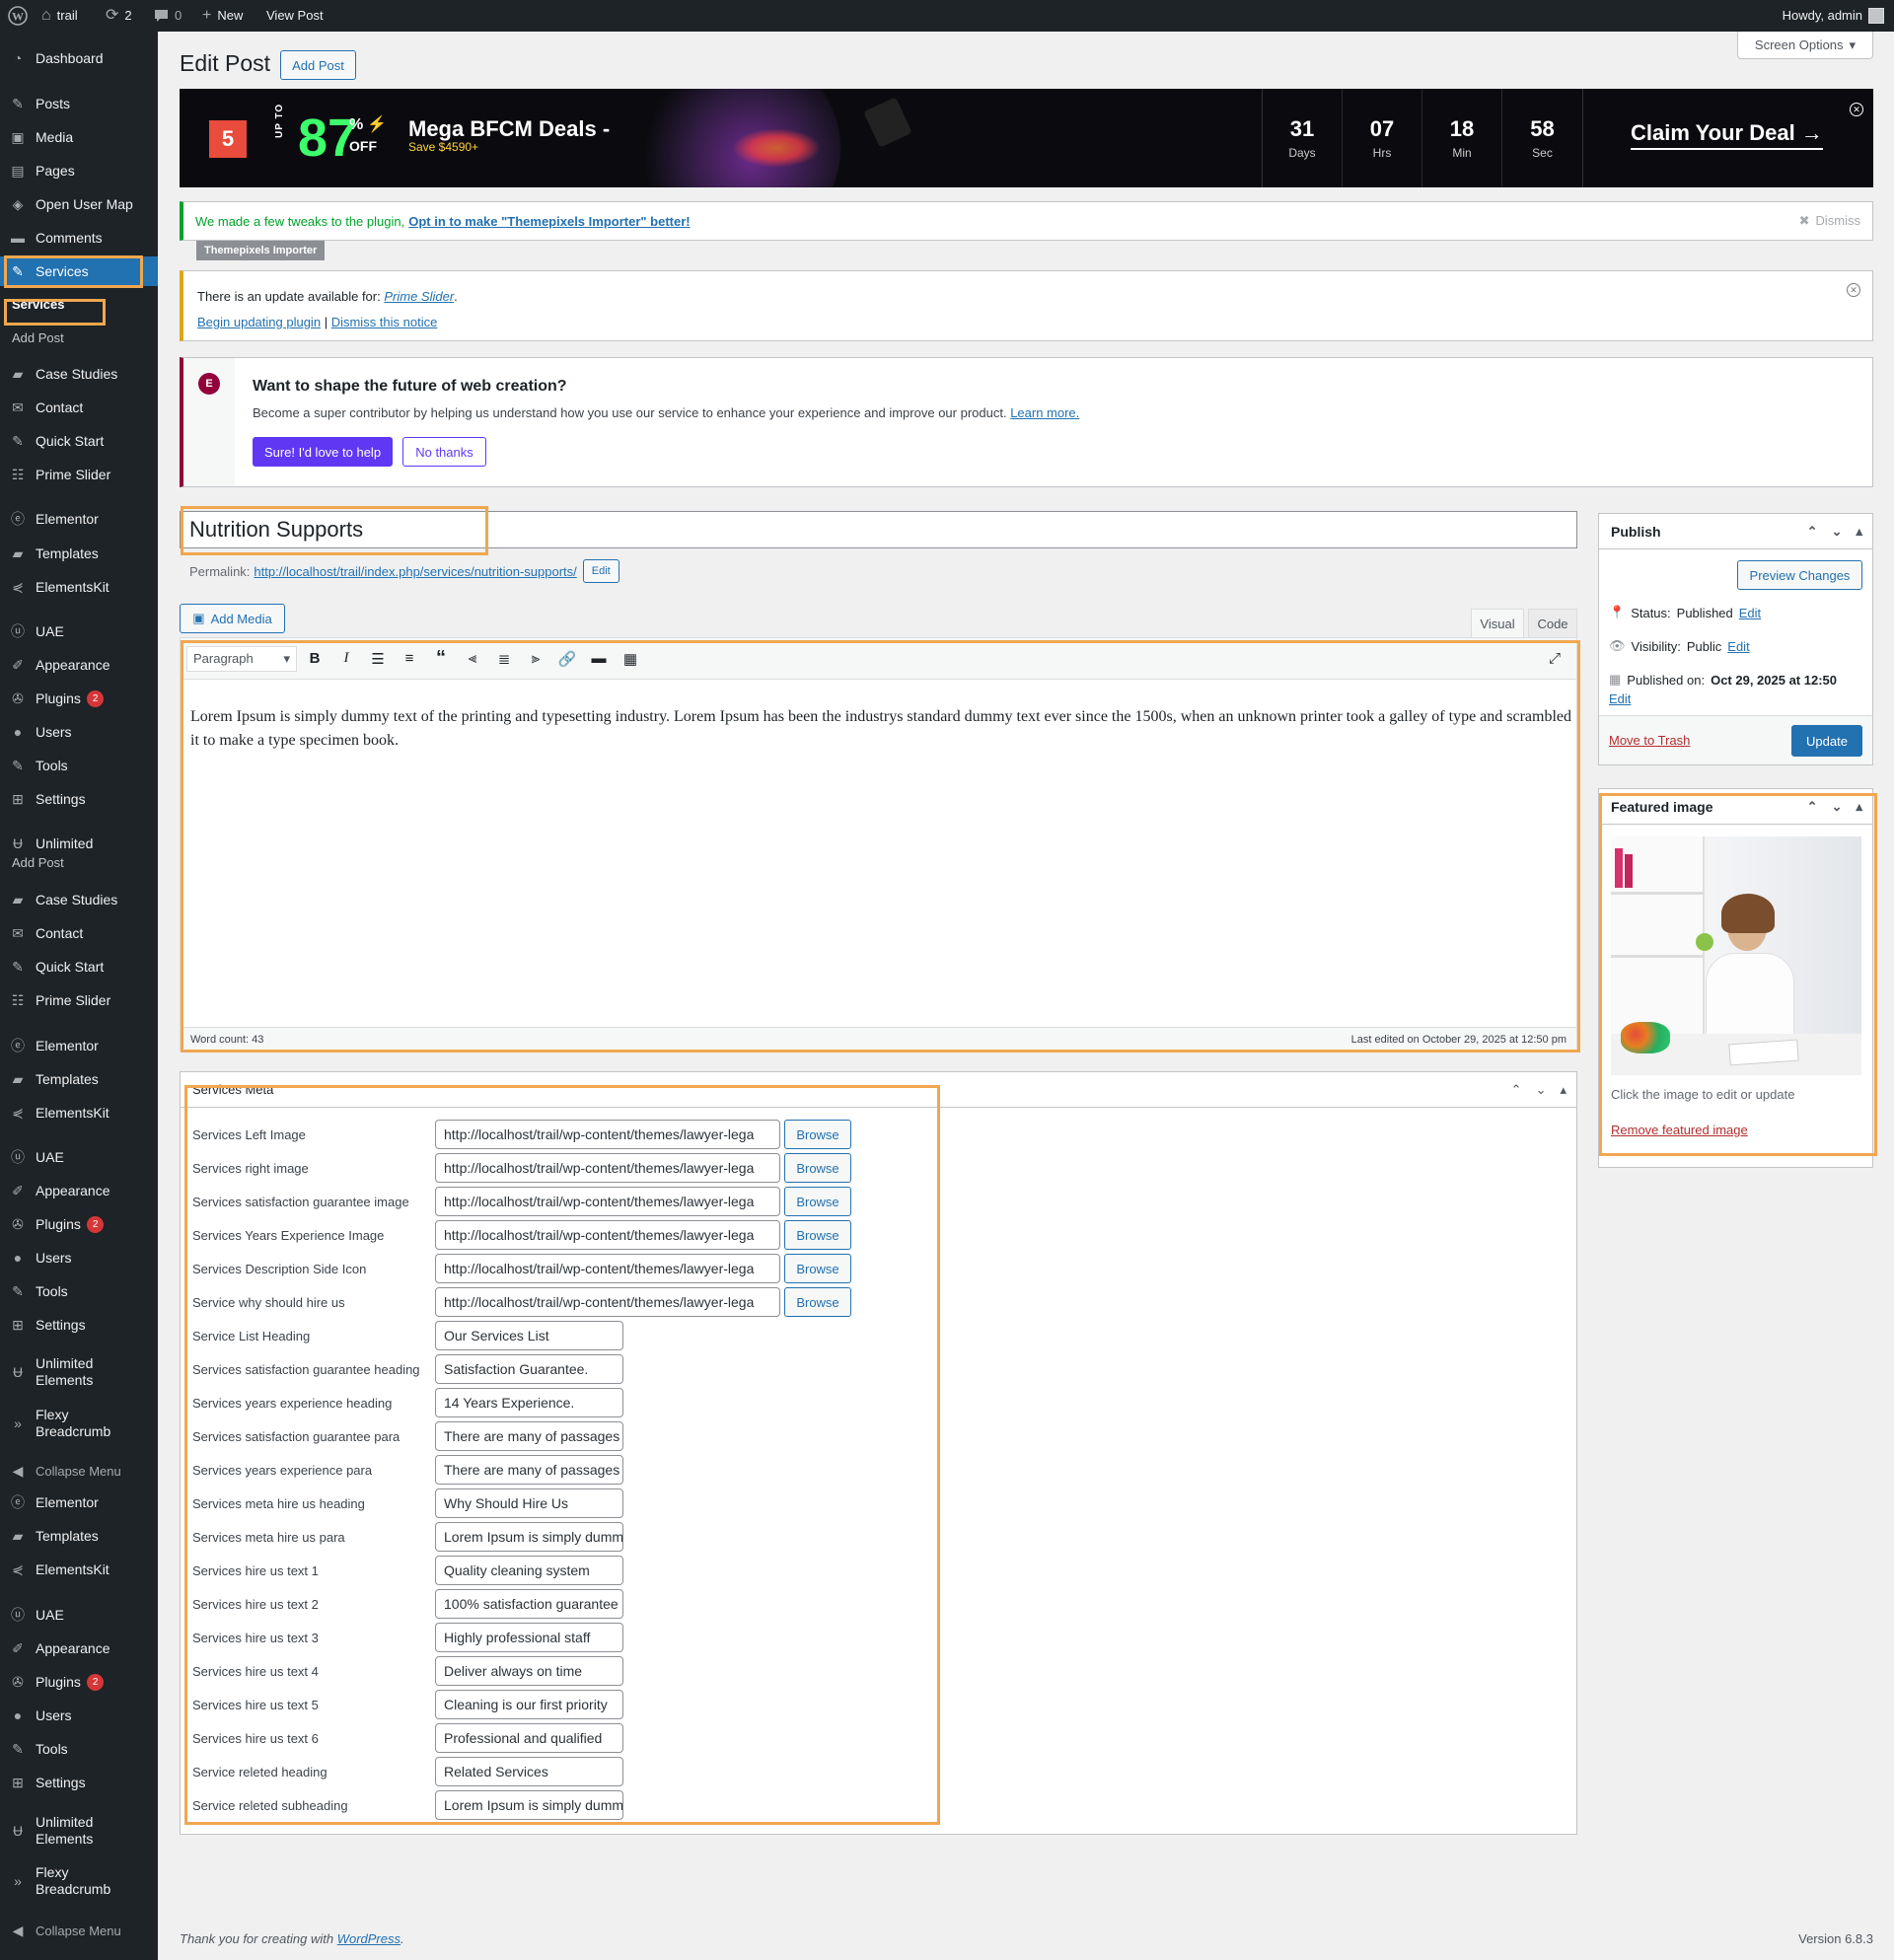 The width and height of the screenshot is (1894, 1960). I want to click on move-to-trash-link: Move to Trash, so click(1649, 741).